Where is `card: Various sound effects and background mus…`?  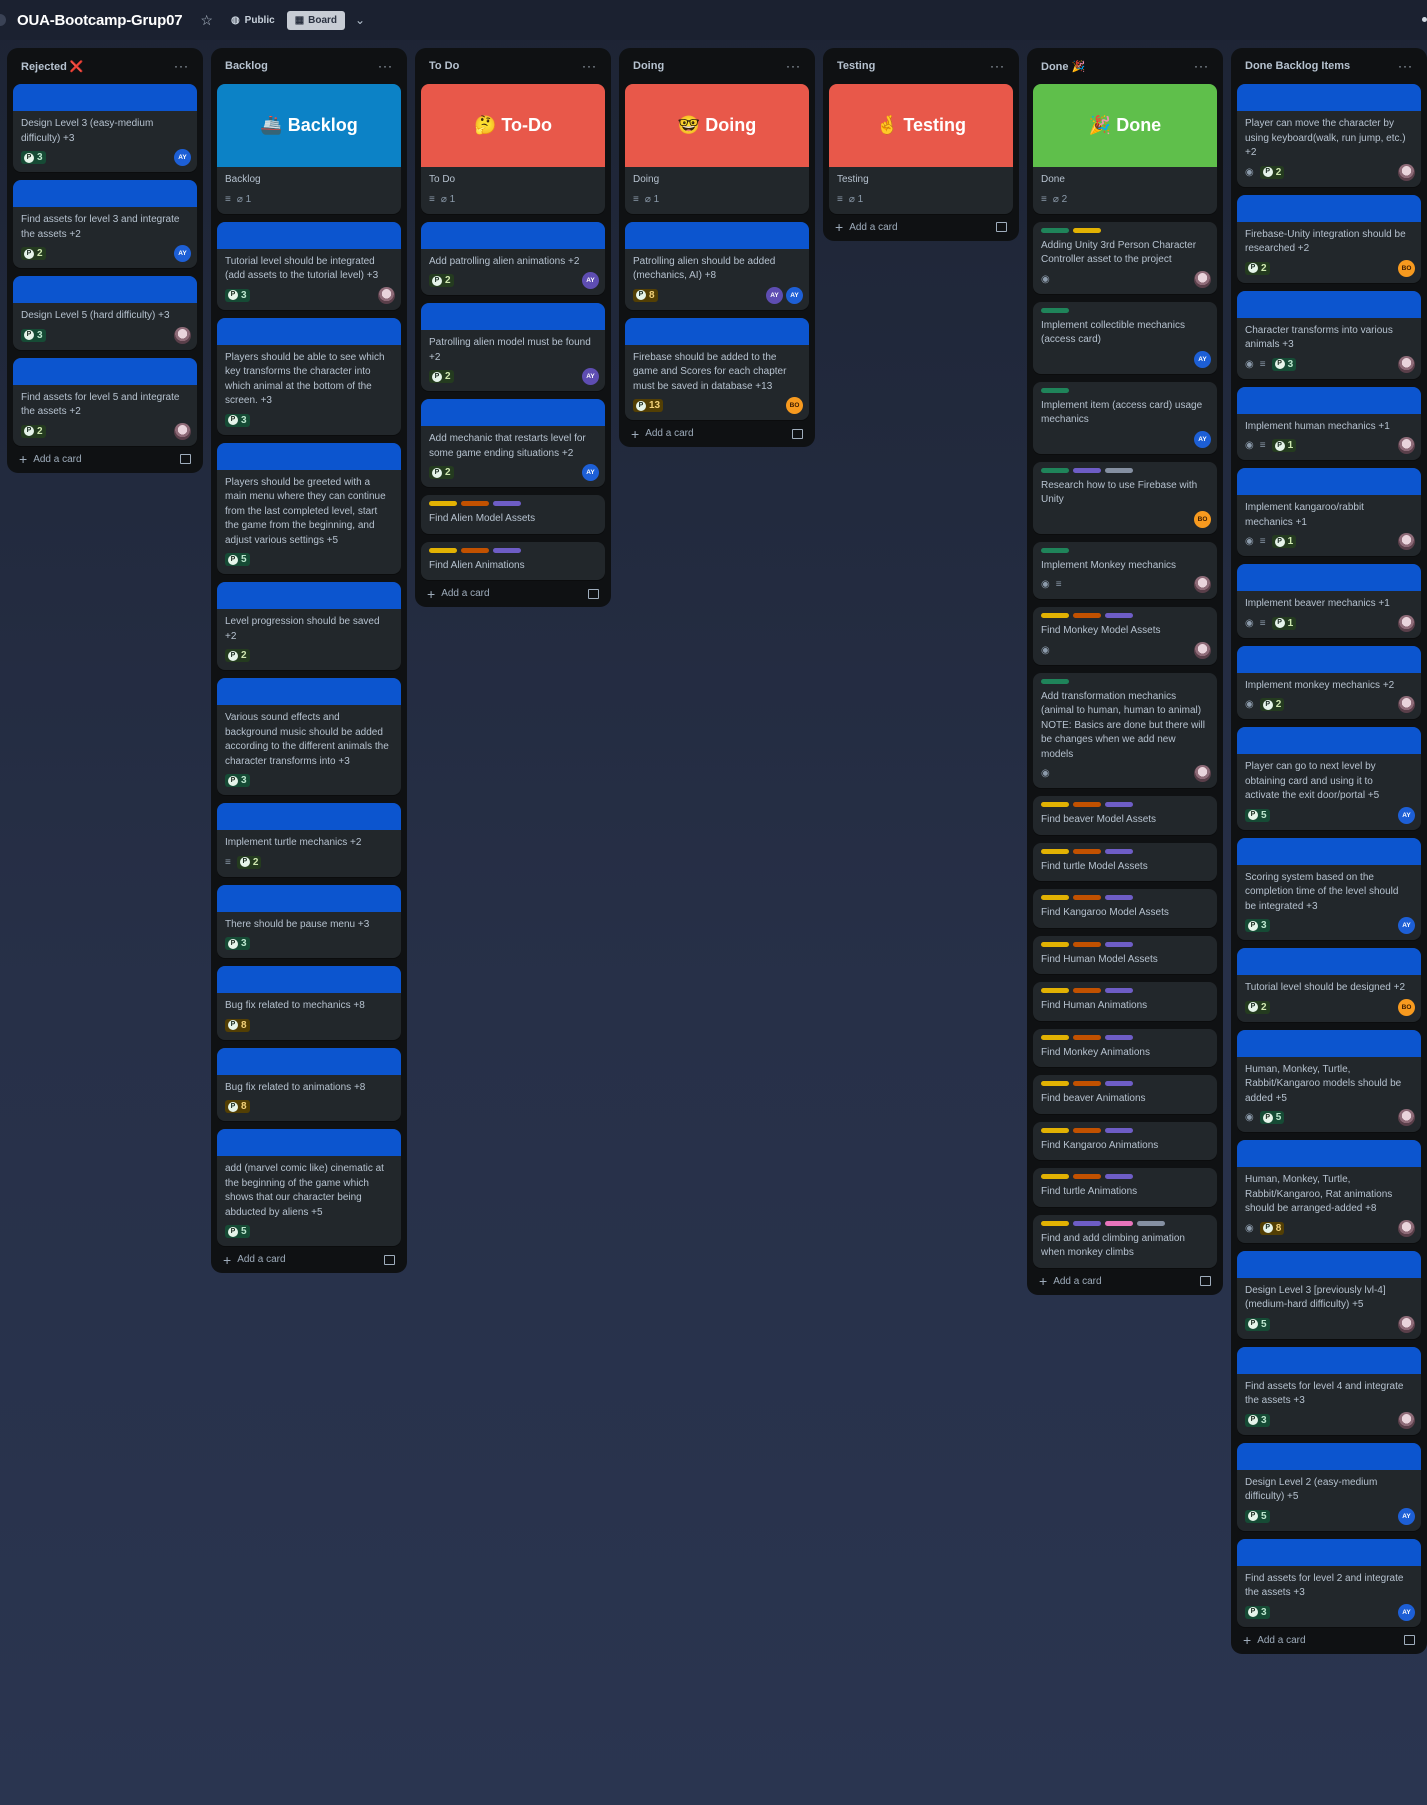 card: Various sound effects and background mus… is located at coordinates (309, 736).